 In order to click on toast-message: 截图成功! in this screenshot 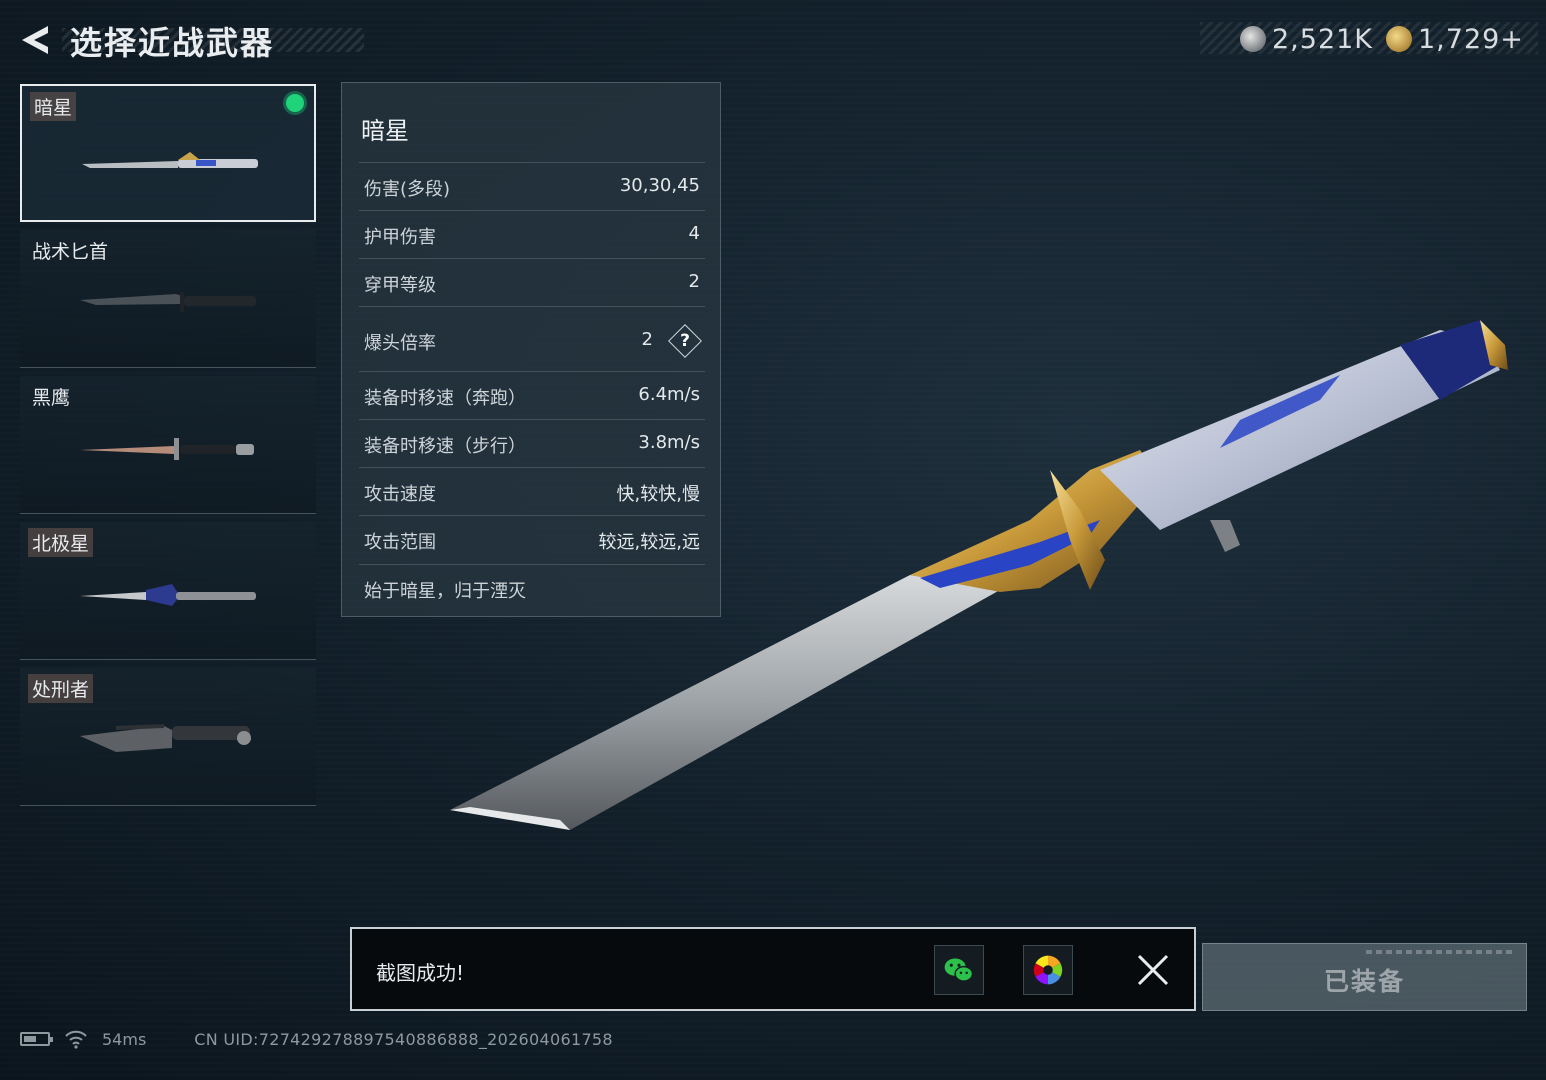, I will do `click(420, 973)`.